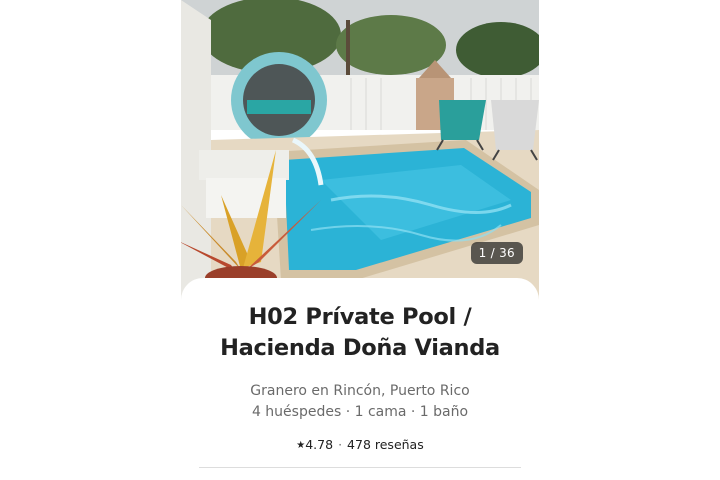 This screenshot has height=480, width=720. What do you see at coordinates (360, 348) in the screenshot?
I see `listing-title-line-2: Hacienda Doña Vianda` at bounding box center [360, 348].